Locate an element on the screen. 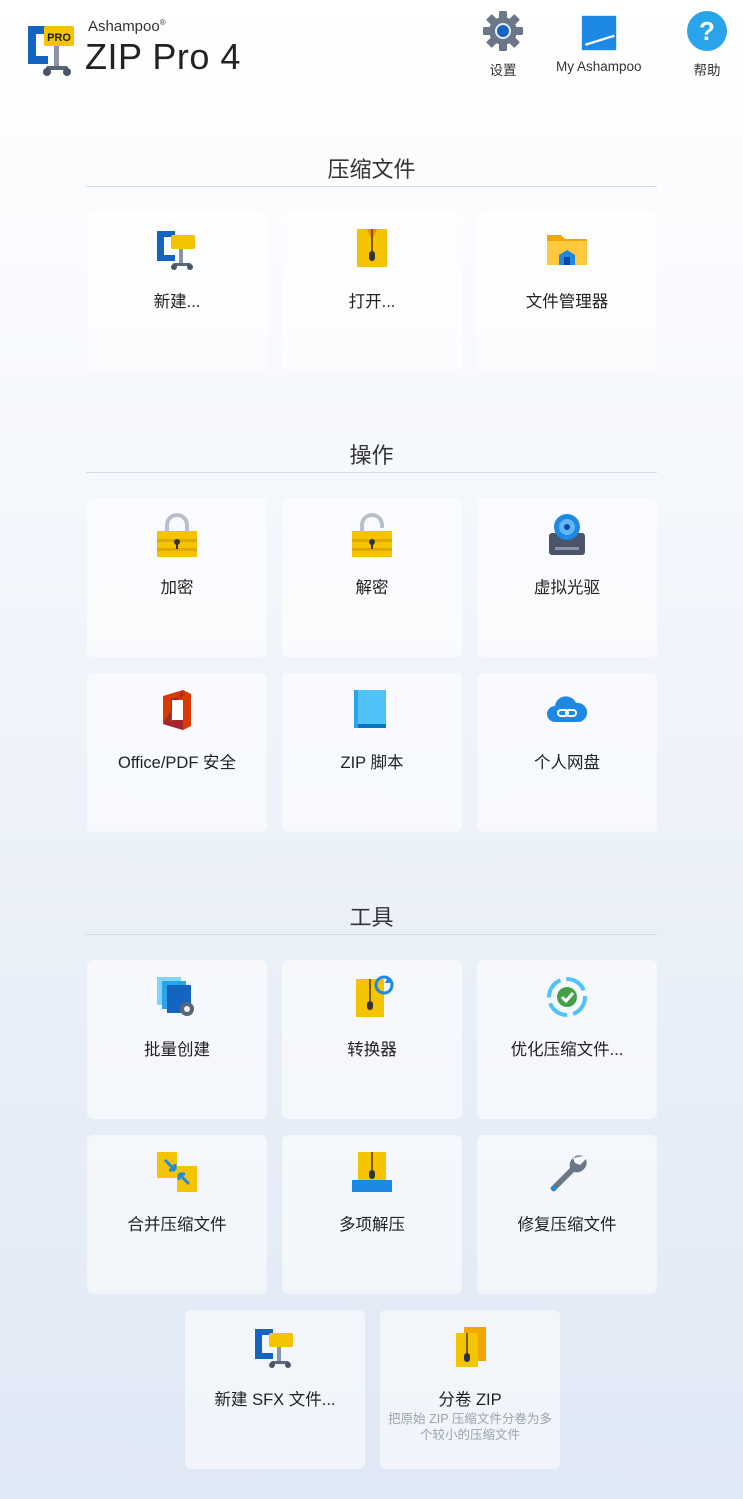 This screenshot has height=1499, width=743. settings-label: 设置 is located at coordinates (503, 70).